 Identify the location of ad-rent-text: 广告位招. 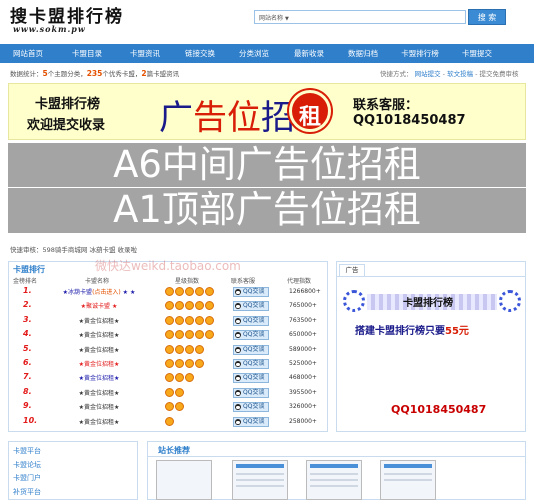
(227, 118).